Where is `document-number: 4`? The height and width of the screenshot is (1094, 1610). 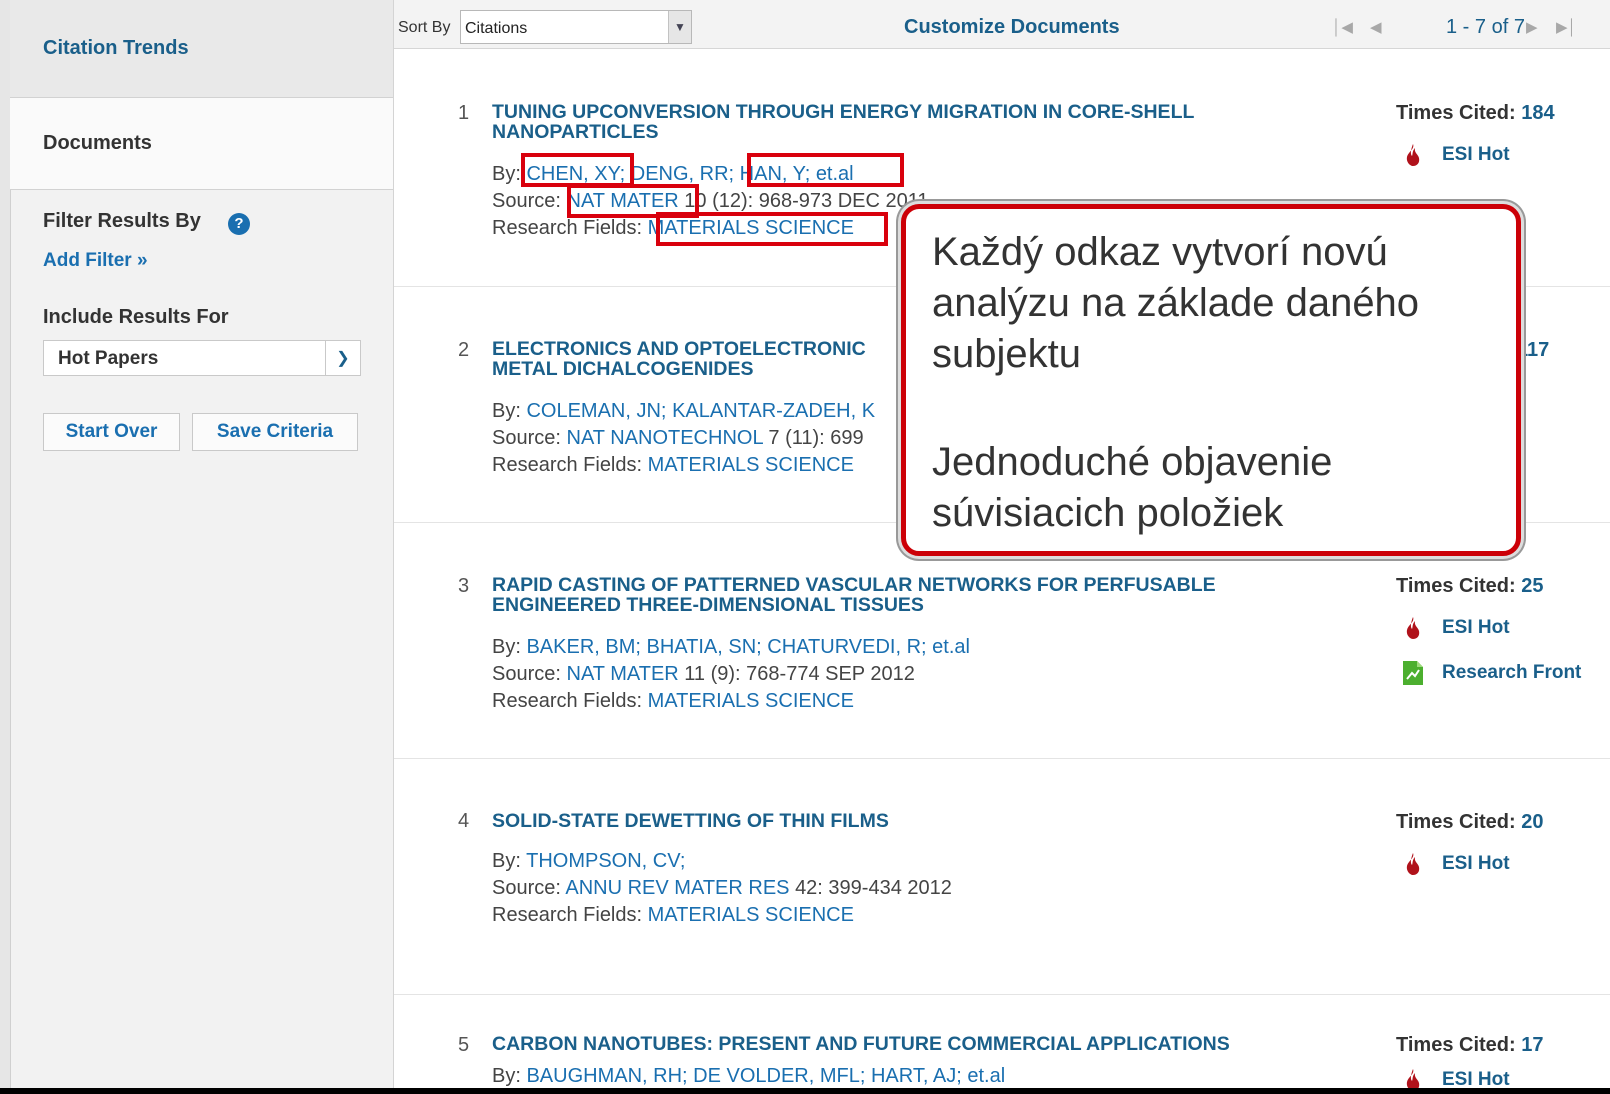
document-number: 4 is located at coordinates (464, 821).